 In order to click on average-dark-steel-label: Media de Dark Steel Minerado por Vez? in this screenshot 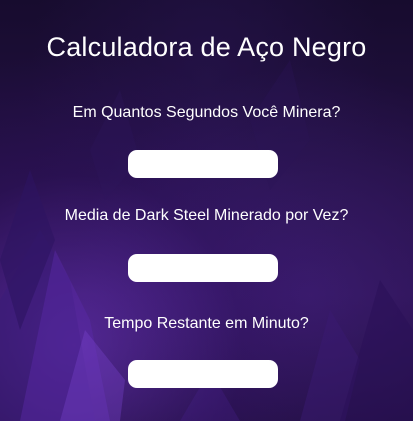, I will do `click(206, 215)`.